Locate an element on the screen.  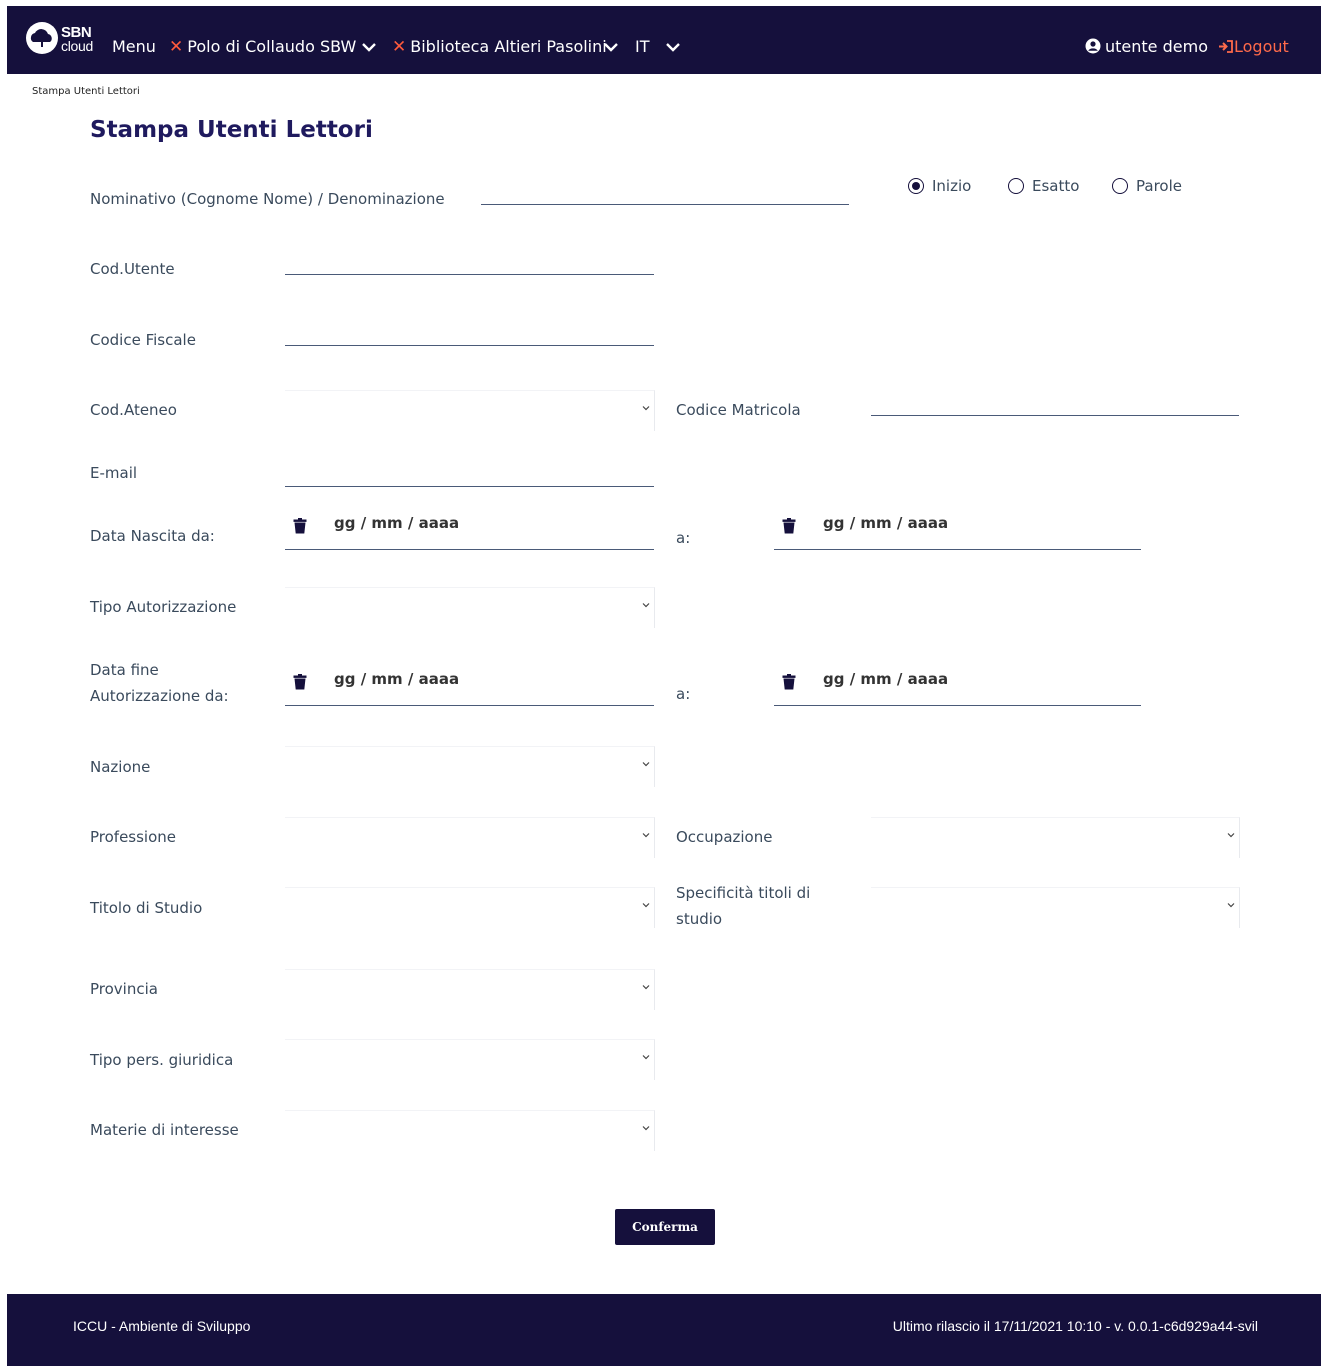
polo-selector: ✕ Polo di Collaudo SBW is located at coordinates (262, 47).